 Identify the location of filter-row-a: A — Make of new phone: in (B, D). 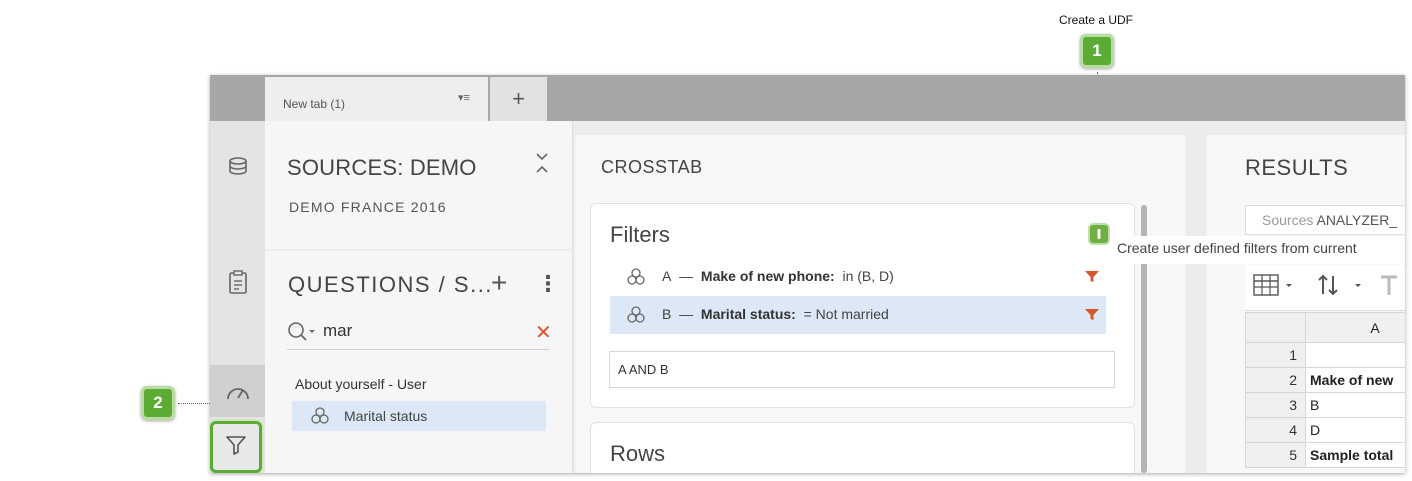
(858, 277).